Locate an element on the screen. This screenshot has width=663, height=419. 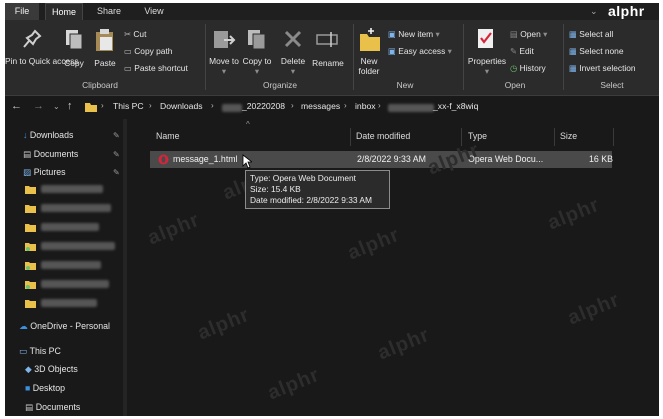
nav-item-desktop: ■ Desktop is located at coordinates (45, 388).